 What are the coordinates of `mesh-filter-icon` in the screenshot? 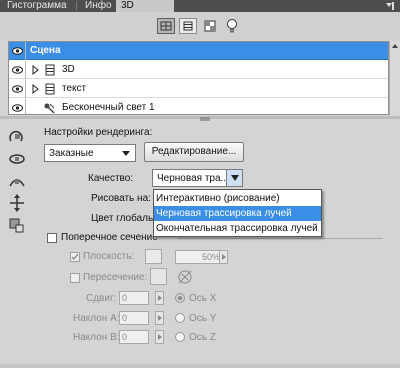 It's located at (188, 26).